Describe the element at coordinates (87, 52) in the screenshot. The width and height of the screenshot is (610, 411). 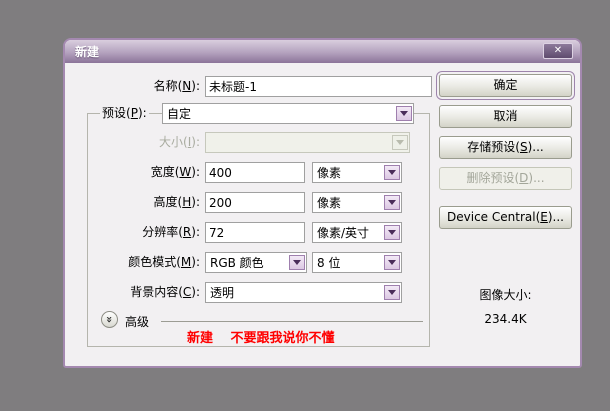
I see `dialog-title: 新建` at that location.